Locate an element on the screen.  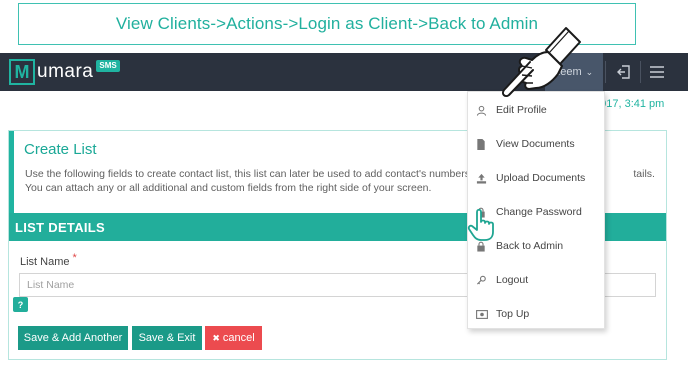
logo-text: umara is located at coordinates (65, 71).